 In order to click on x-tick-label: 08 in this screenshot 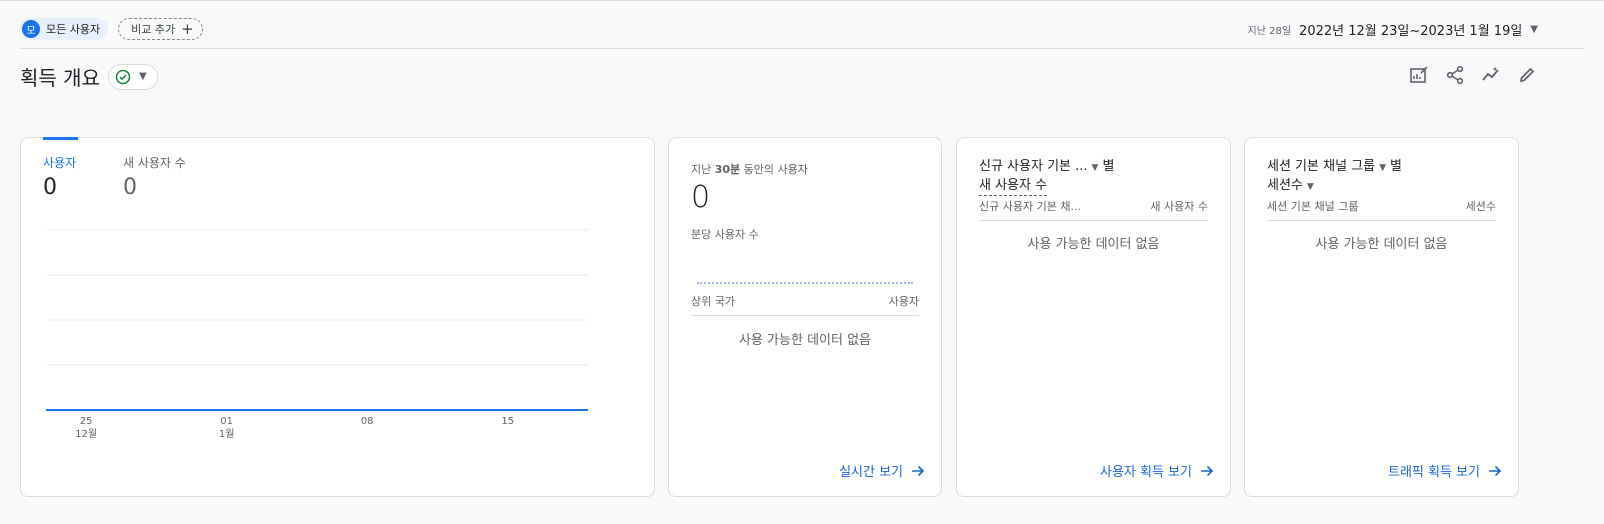, I will do `click(367, 421)`.